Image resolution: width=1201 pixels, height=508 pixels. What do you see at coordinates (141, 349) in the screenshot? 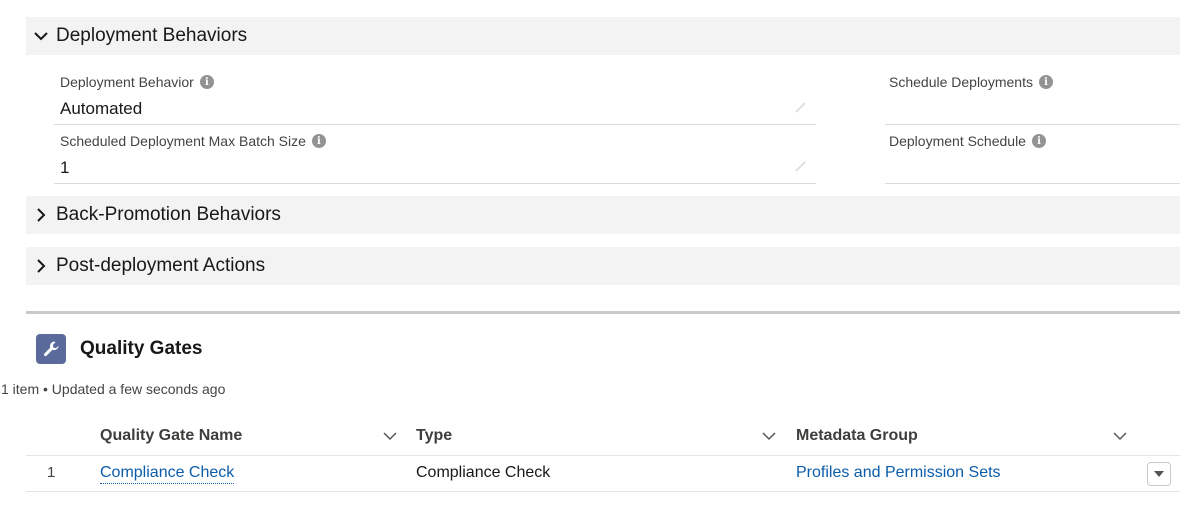
I see `quality-gates-title: Quality Gates` at bounding box center [141, 349].